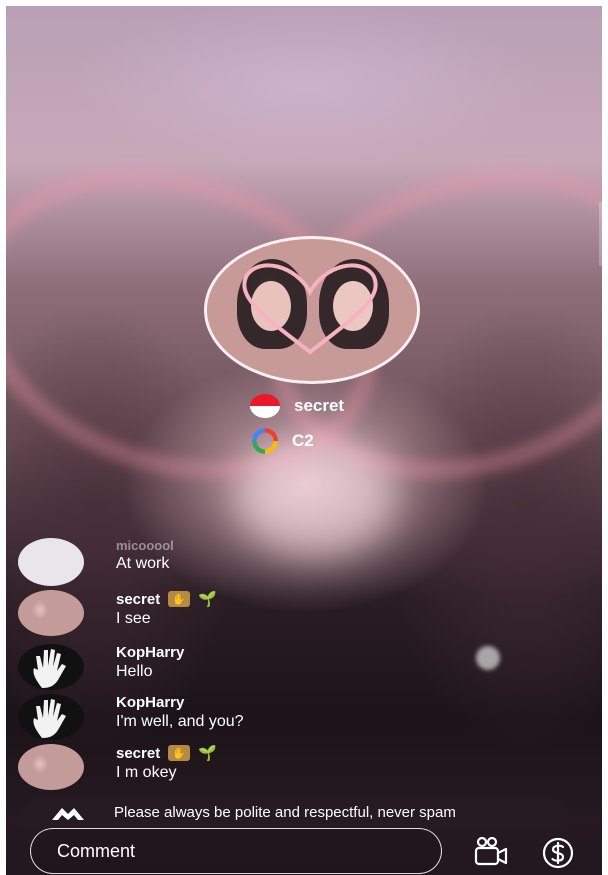 This screenshot has height=875, width=608. I want to click on host-avatar, so click(312, 310).